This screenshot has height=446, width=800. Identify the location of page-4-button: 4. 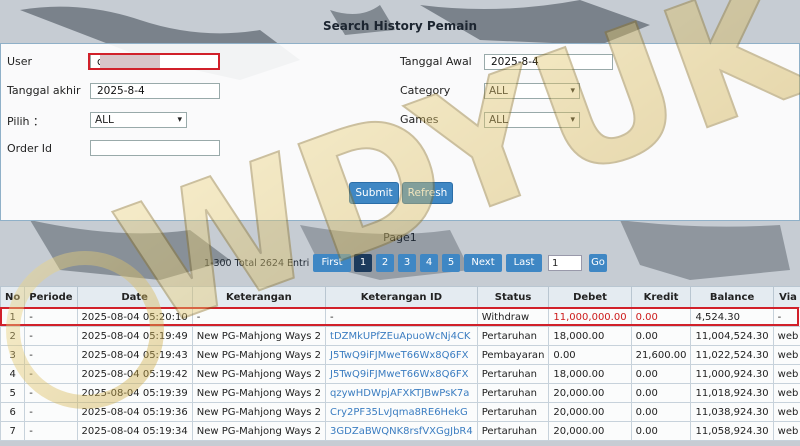
(429, 263).